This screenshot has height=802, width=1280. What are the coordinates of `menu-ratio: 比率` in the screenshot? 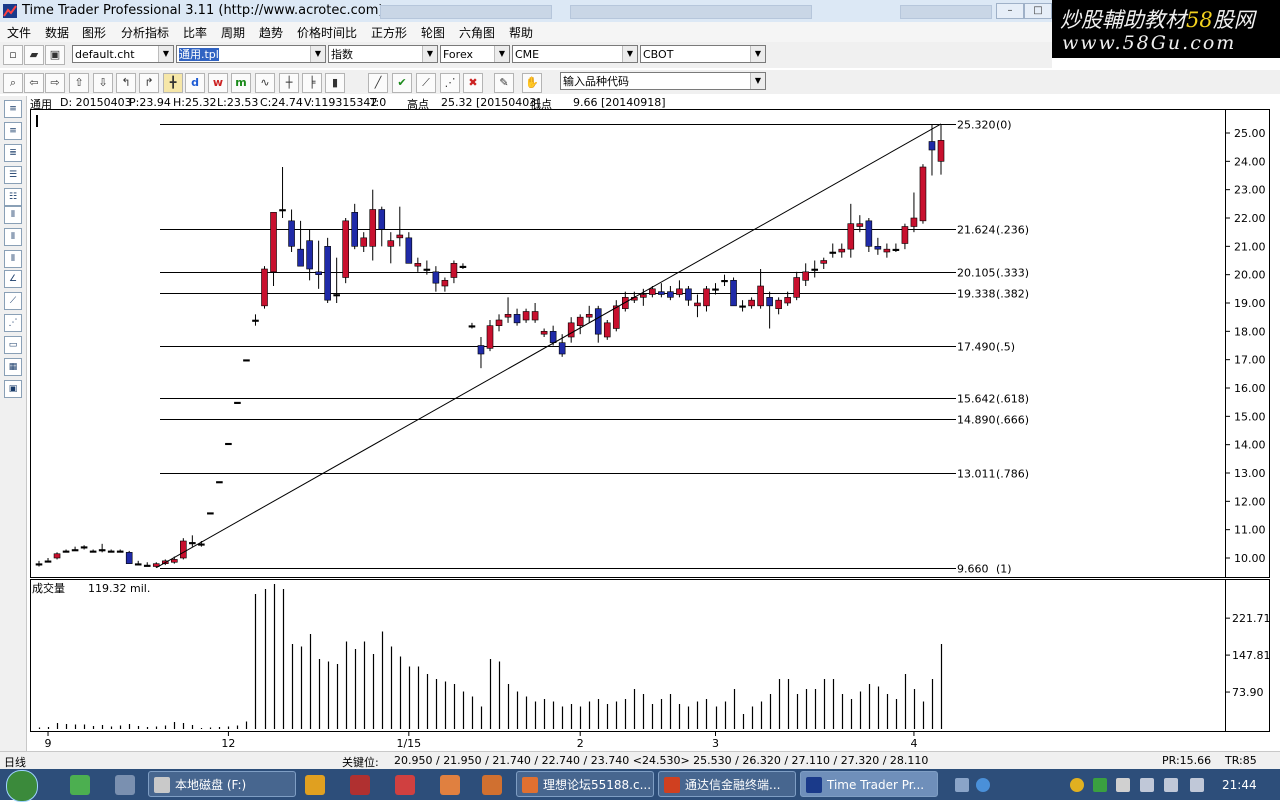 It's located at (195, 32).